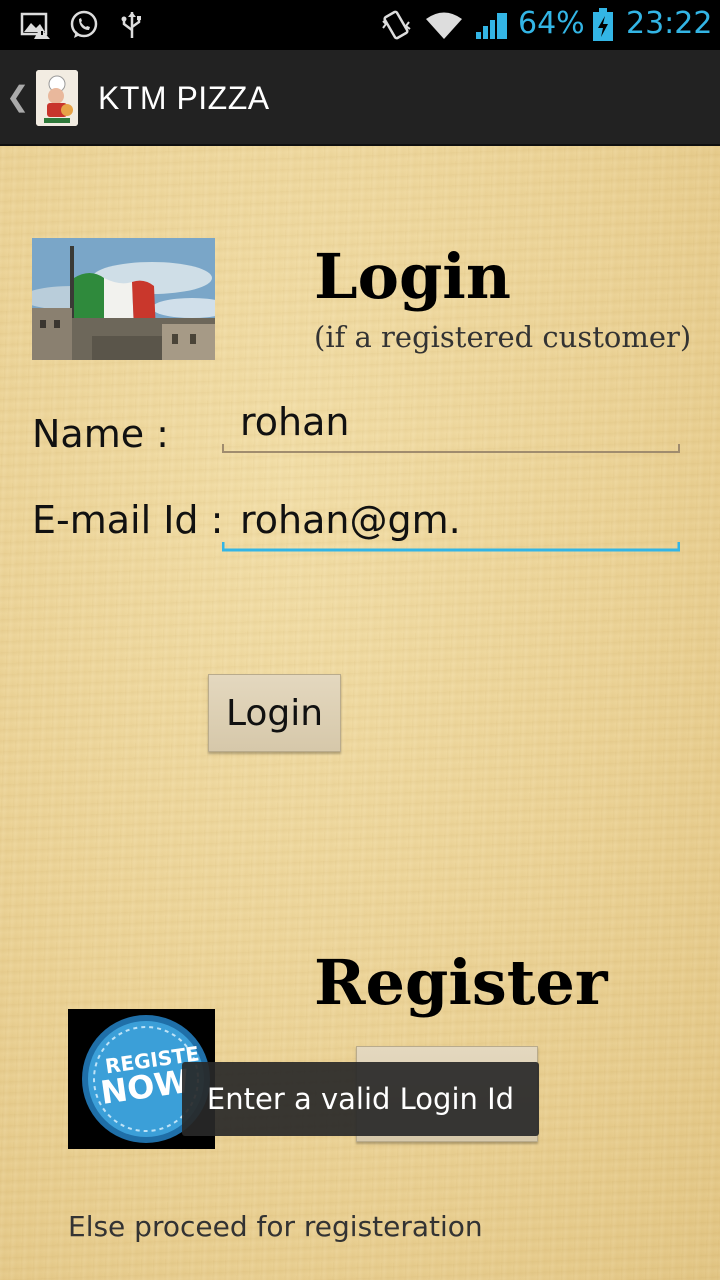 The image size is (720, 1280). What do you see at coordinates (360, 25) in the screenshot?
I see `status-bar: 64% 23:22` at bounding box center [360, 25].